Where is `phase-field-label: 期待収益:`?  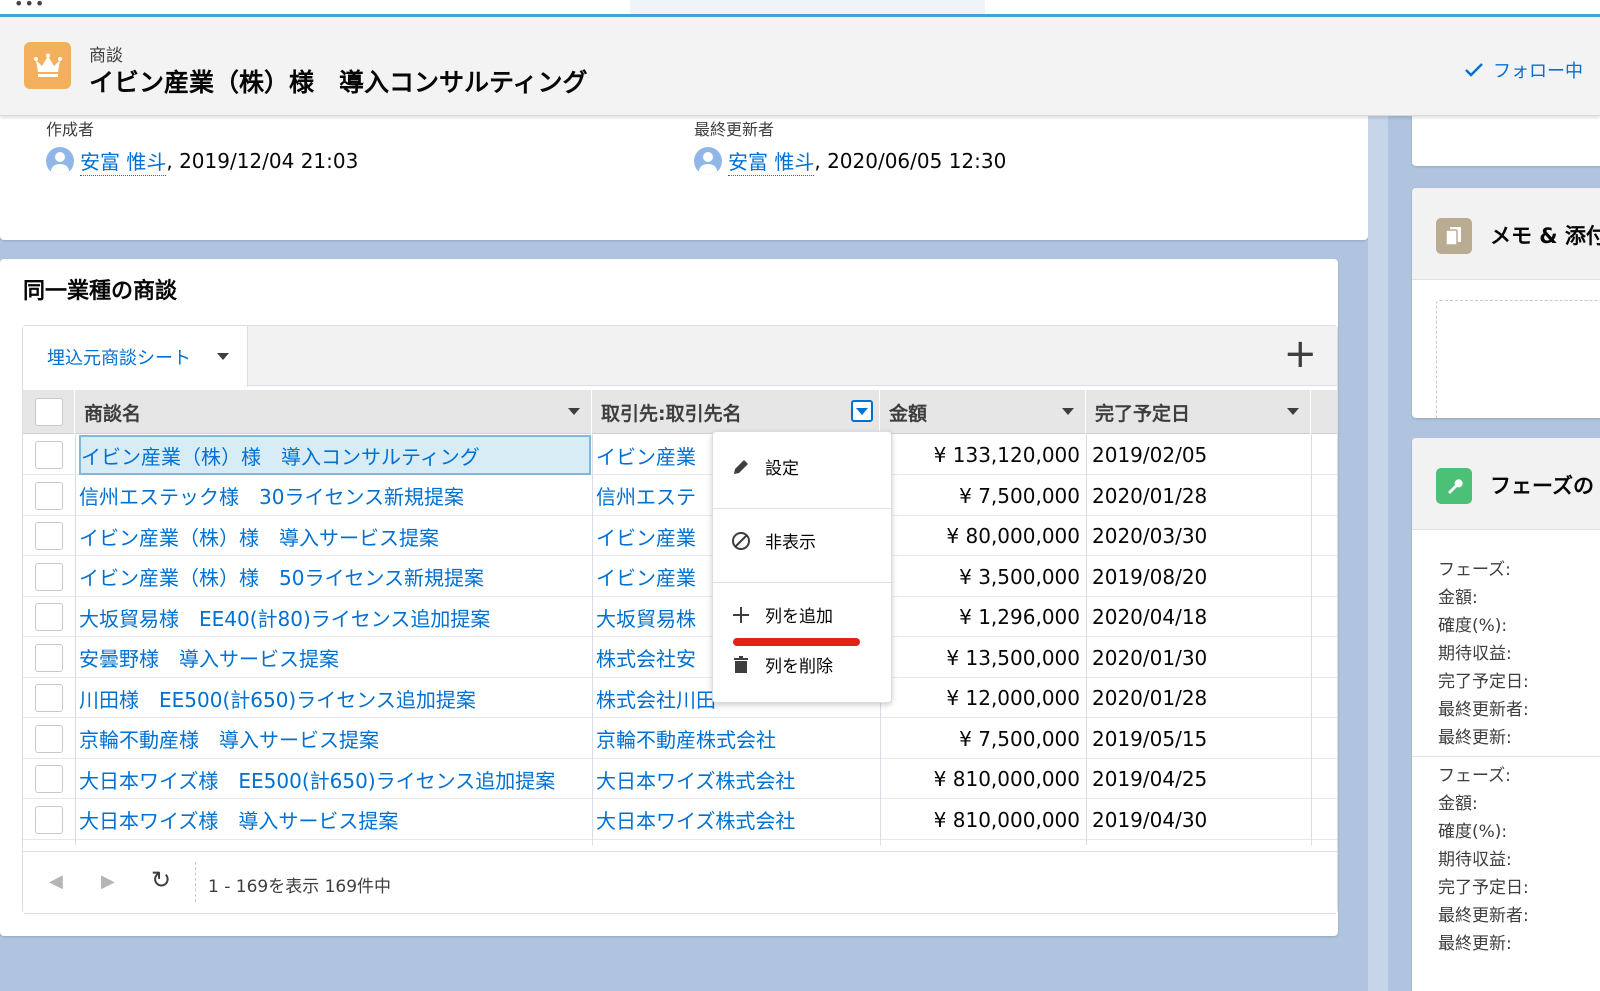
phase-field-label: 期待収益: is located at coordinates (1475, 860).